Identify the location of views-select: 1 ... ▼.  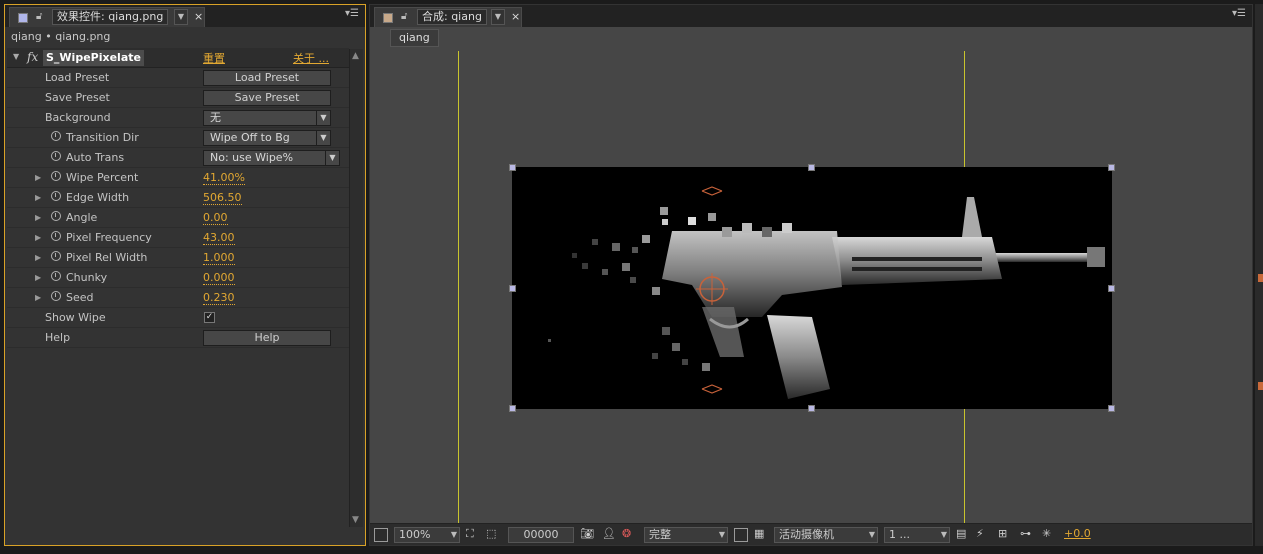
(917, 535).